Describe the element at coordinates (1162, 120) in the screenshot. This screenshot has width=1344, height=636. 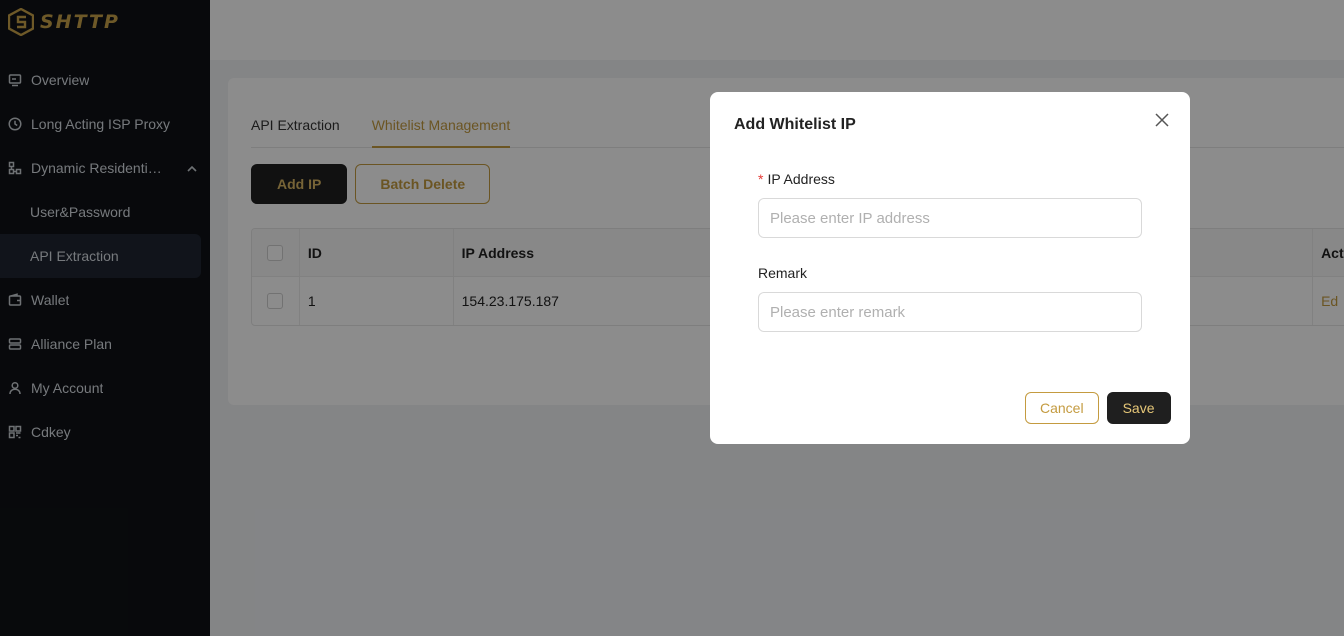
I see `close-icon` at that location.